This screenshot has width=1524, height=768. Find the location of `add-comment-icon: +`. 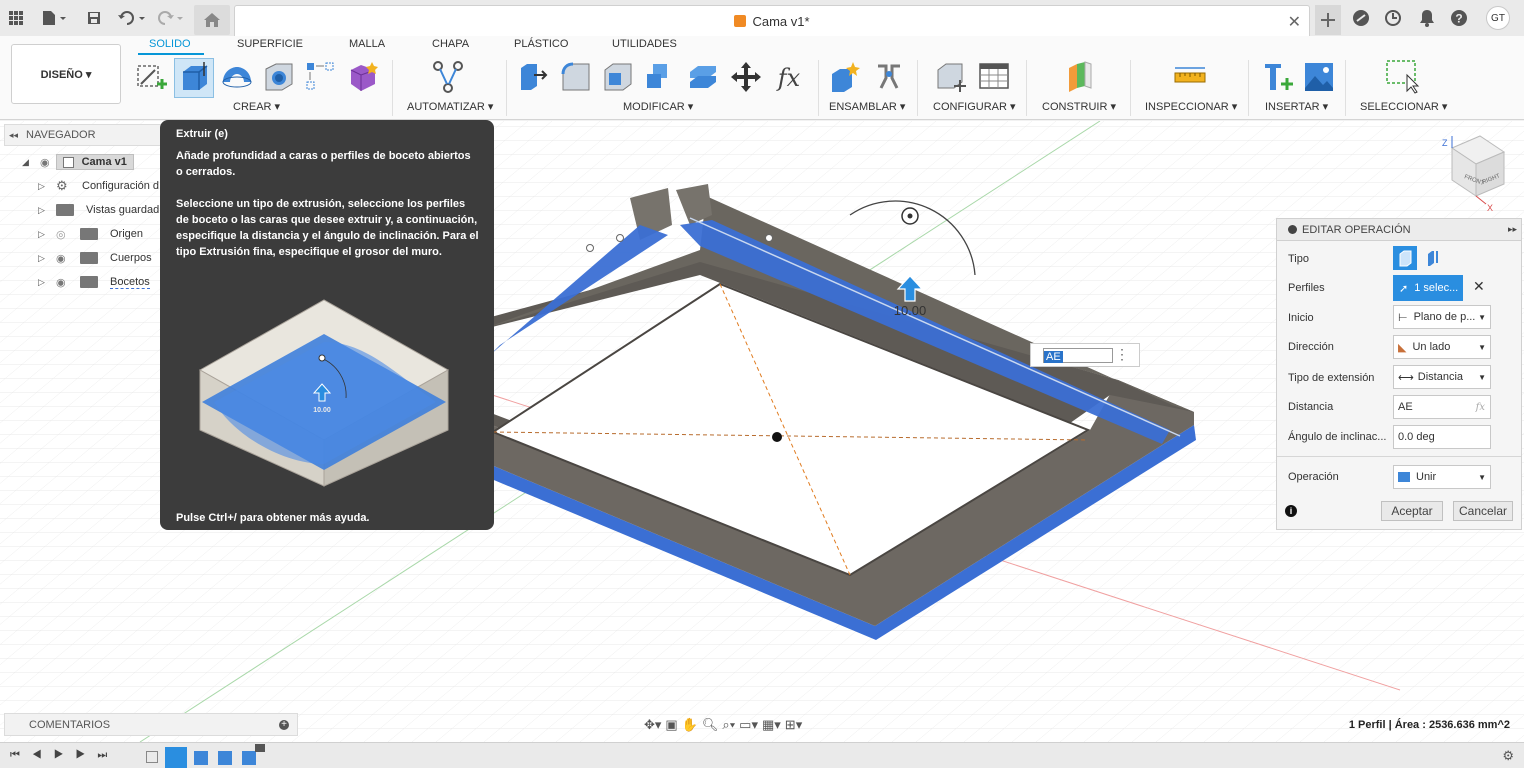

add-comment-icon: + is located at coordinates (284, 724).